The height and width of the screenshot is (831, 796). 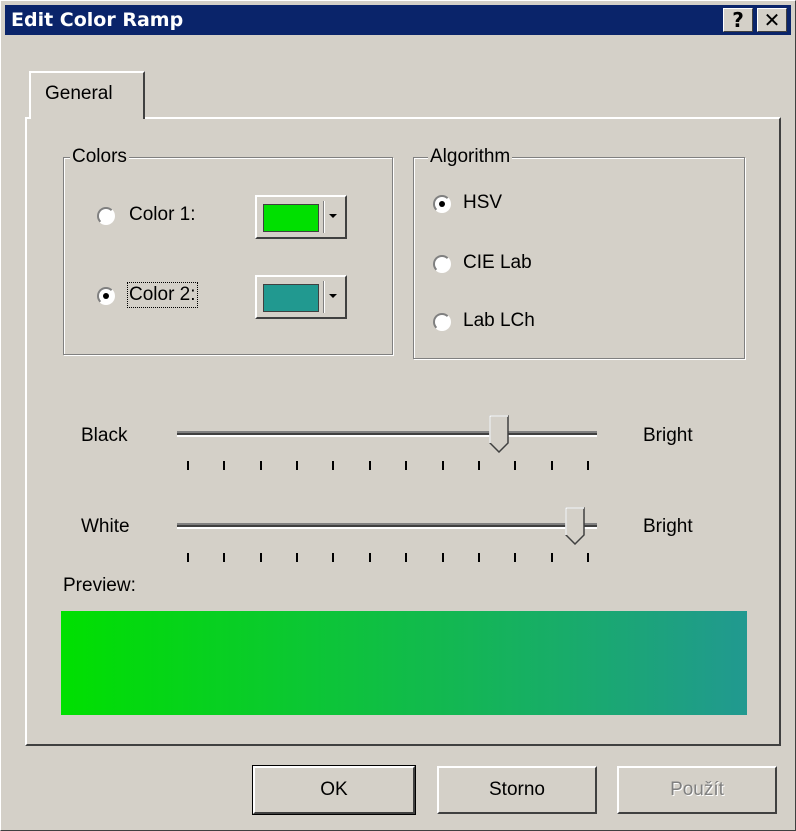 I want to click on black-slider-left-label: Black, so click(x=104, y=435).